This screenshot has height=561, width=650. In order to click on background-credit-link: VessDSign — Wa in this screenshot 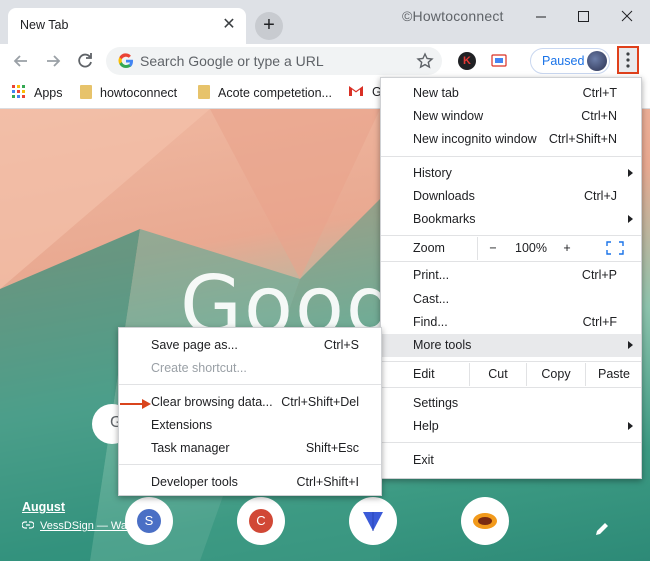, I will do `click(74, 526)`.